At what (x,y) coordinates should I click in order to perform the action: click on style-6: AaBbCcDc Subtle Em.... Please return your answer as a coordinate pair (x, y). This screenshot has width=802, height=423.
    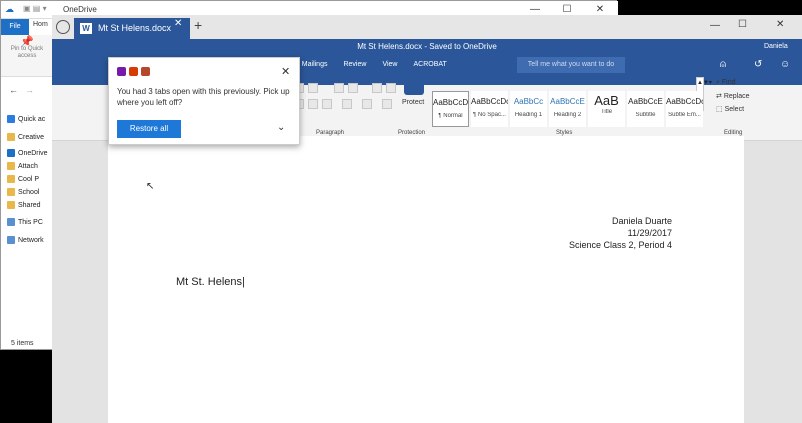
    Looking at the image, I should click on (684, 109).